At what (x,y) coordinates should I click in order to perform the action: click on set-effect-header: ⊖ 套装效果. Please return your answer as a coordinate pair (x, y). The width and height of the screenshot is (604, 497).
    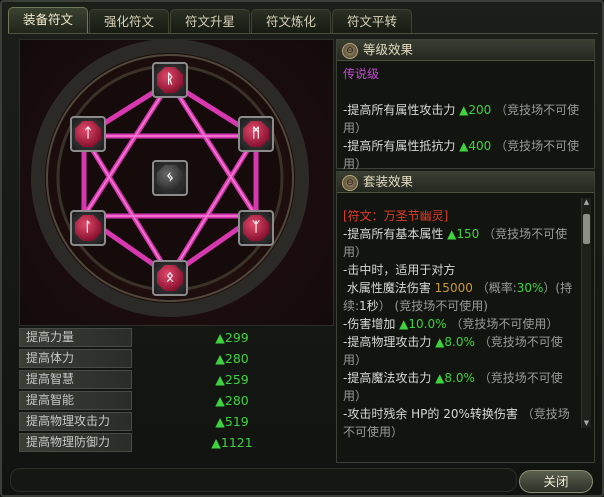
    Looking at the image, I should click on (465, 182).